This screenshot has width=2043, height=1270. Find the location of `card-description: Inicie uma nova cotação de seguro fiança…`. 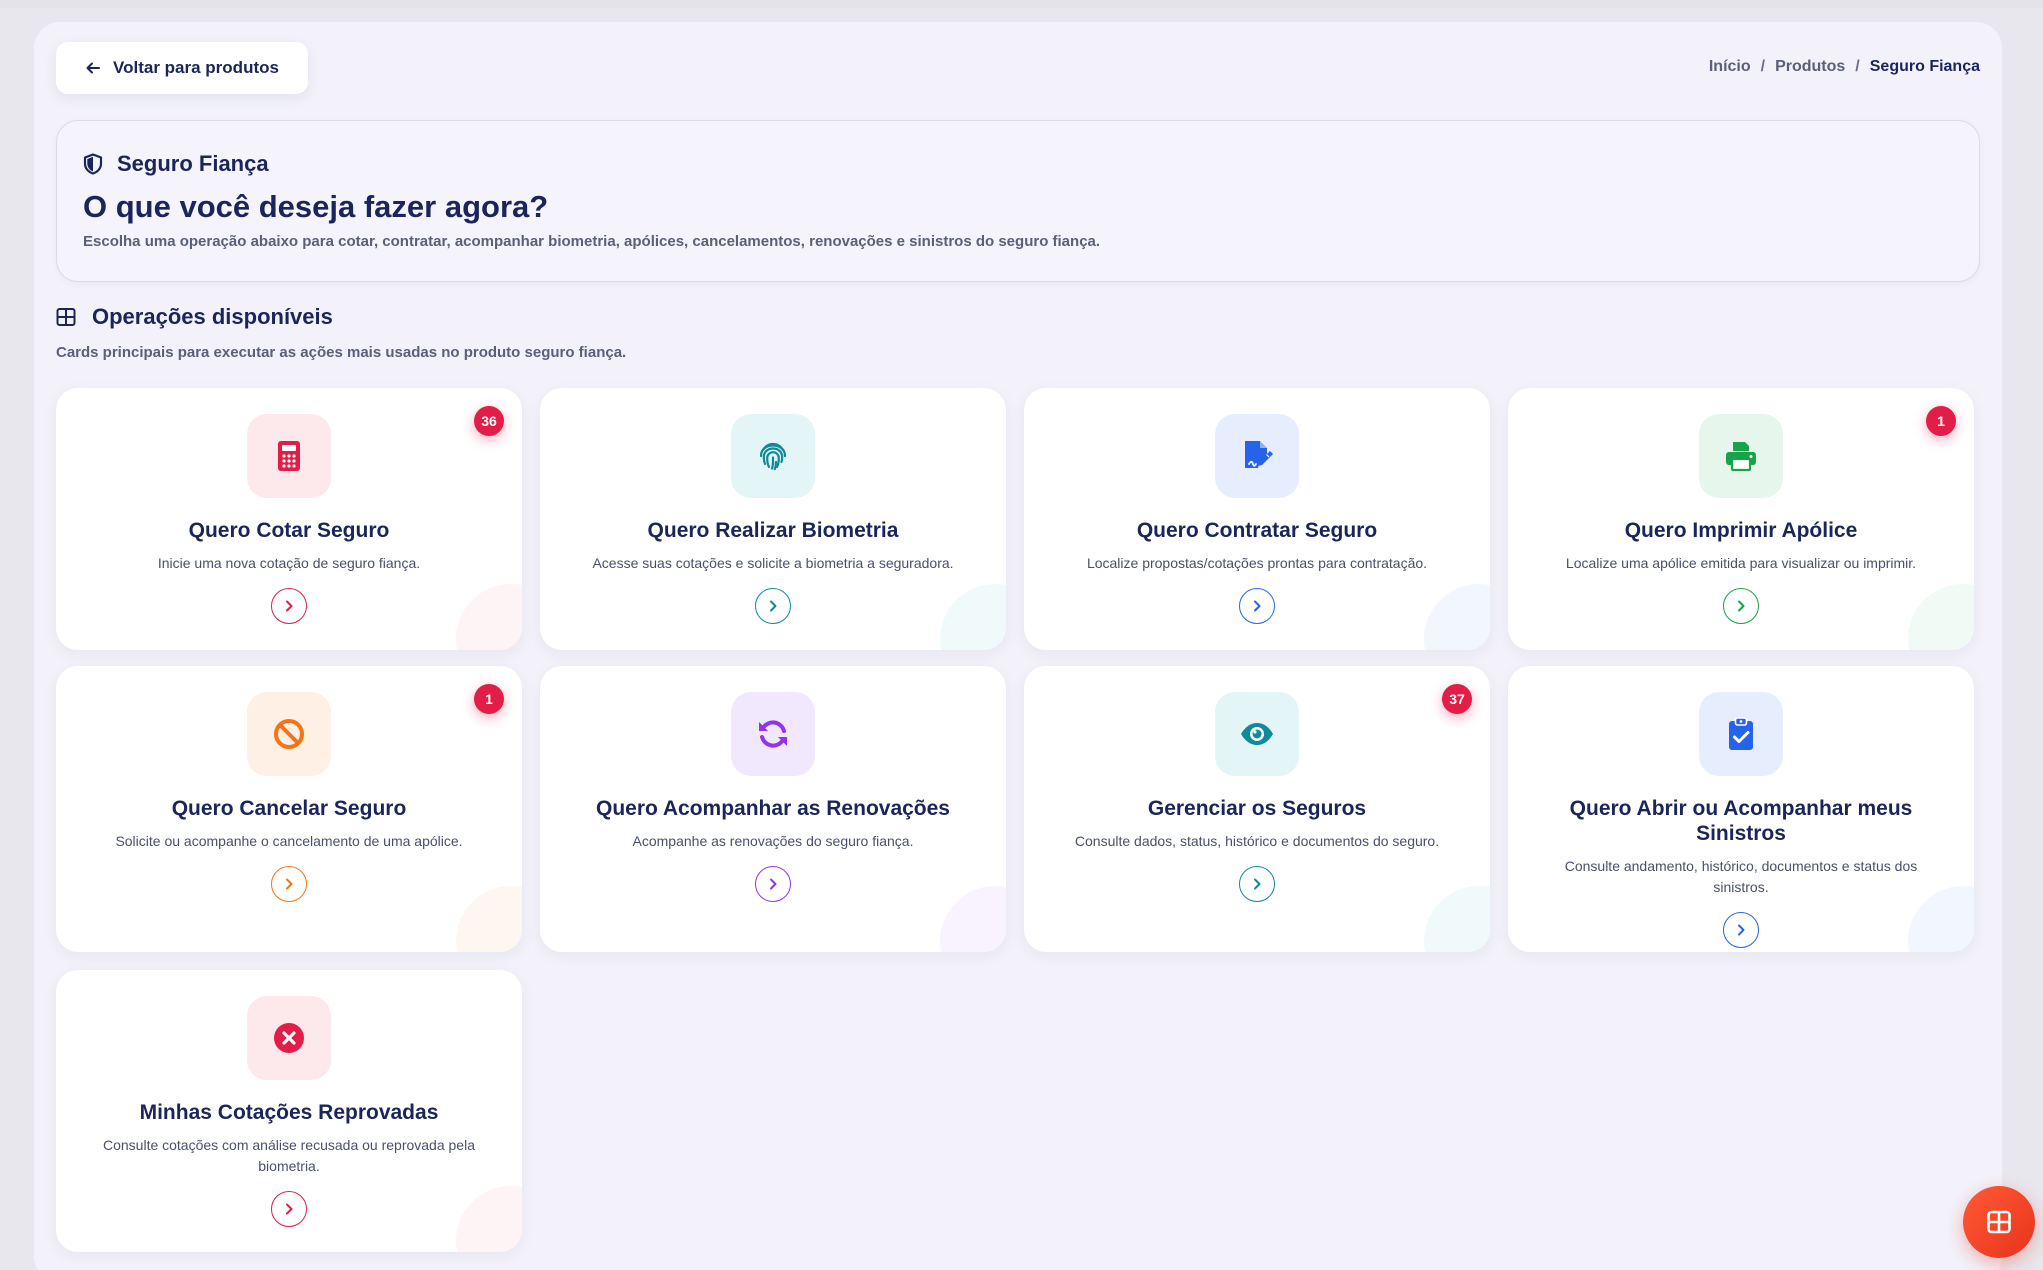

card-description: Inicie uma nova cotação de seguro fiança… is located at coordinates (289, 563).